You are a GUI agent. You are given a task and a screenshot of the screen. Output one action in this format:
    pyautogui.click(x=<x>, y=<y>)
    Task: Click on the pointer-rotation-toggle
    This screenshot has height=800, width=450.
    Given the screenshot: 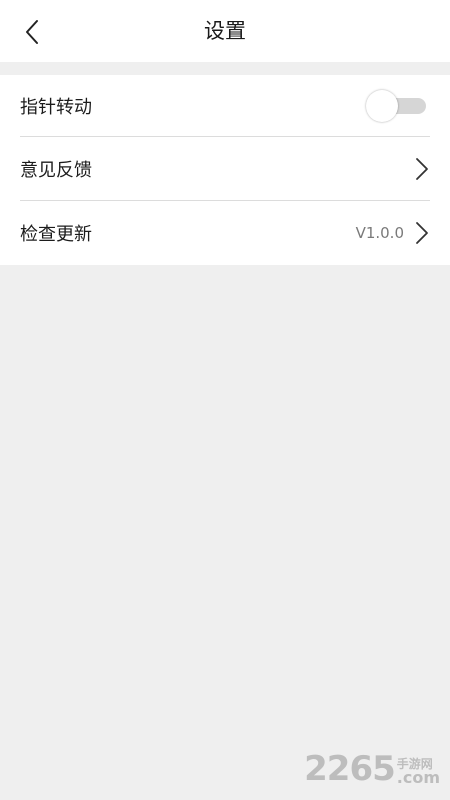 What is the action you would take?
    pyautogui.click(x=398, y=106)
    